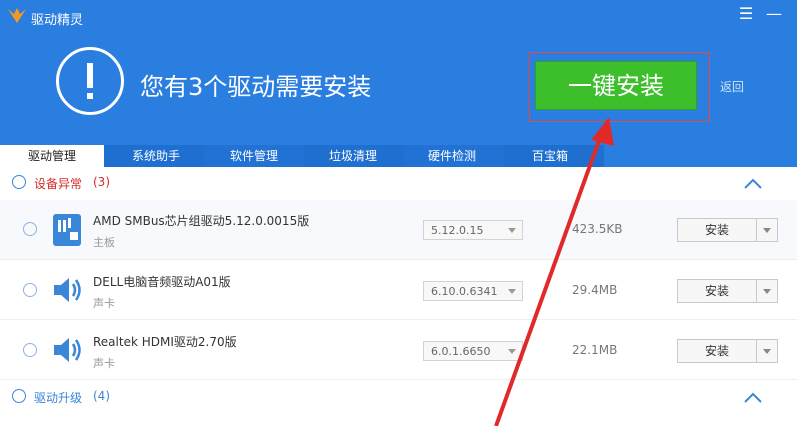 The height and width of the screenshot is (426, 797). Describe the element at coordinates (58, 184) in the screenshot. I see `section-label: 设备异常` at that location.